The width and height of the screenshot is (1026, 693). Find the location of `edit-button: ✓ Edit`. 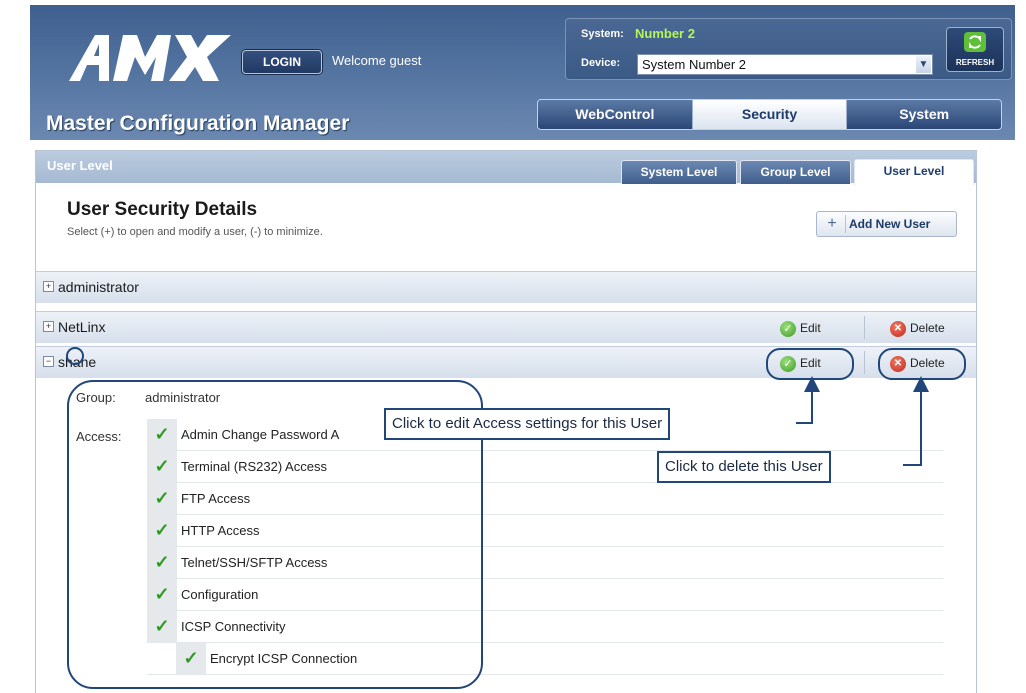

edit-button: ✓ Edit is located at coordinates (800, 328).